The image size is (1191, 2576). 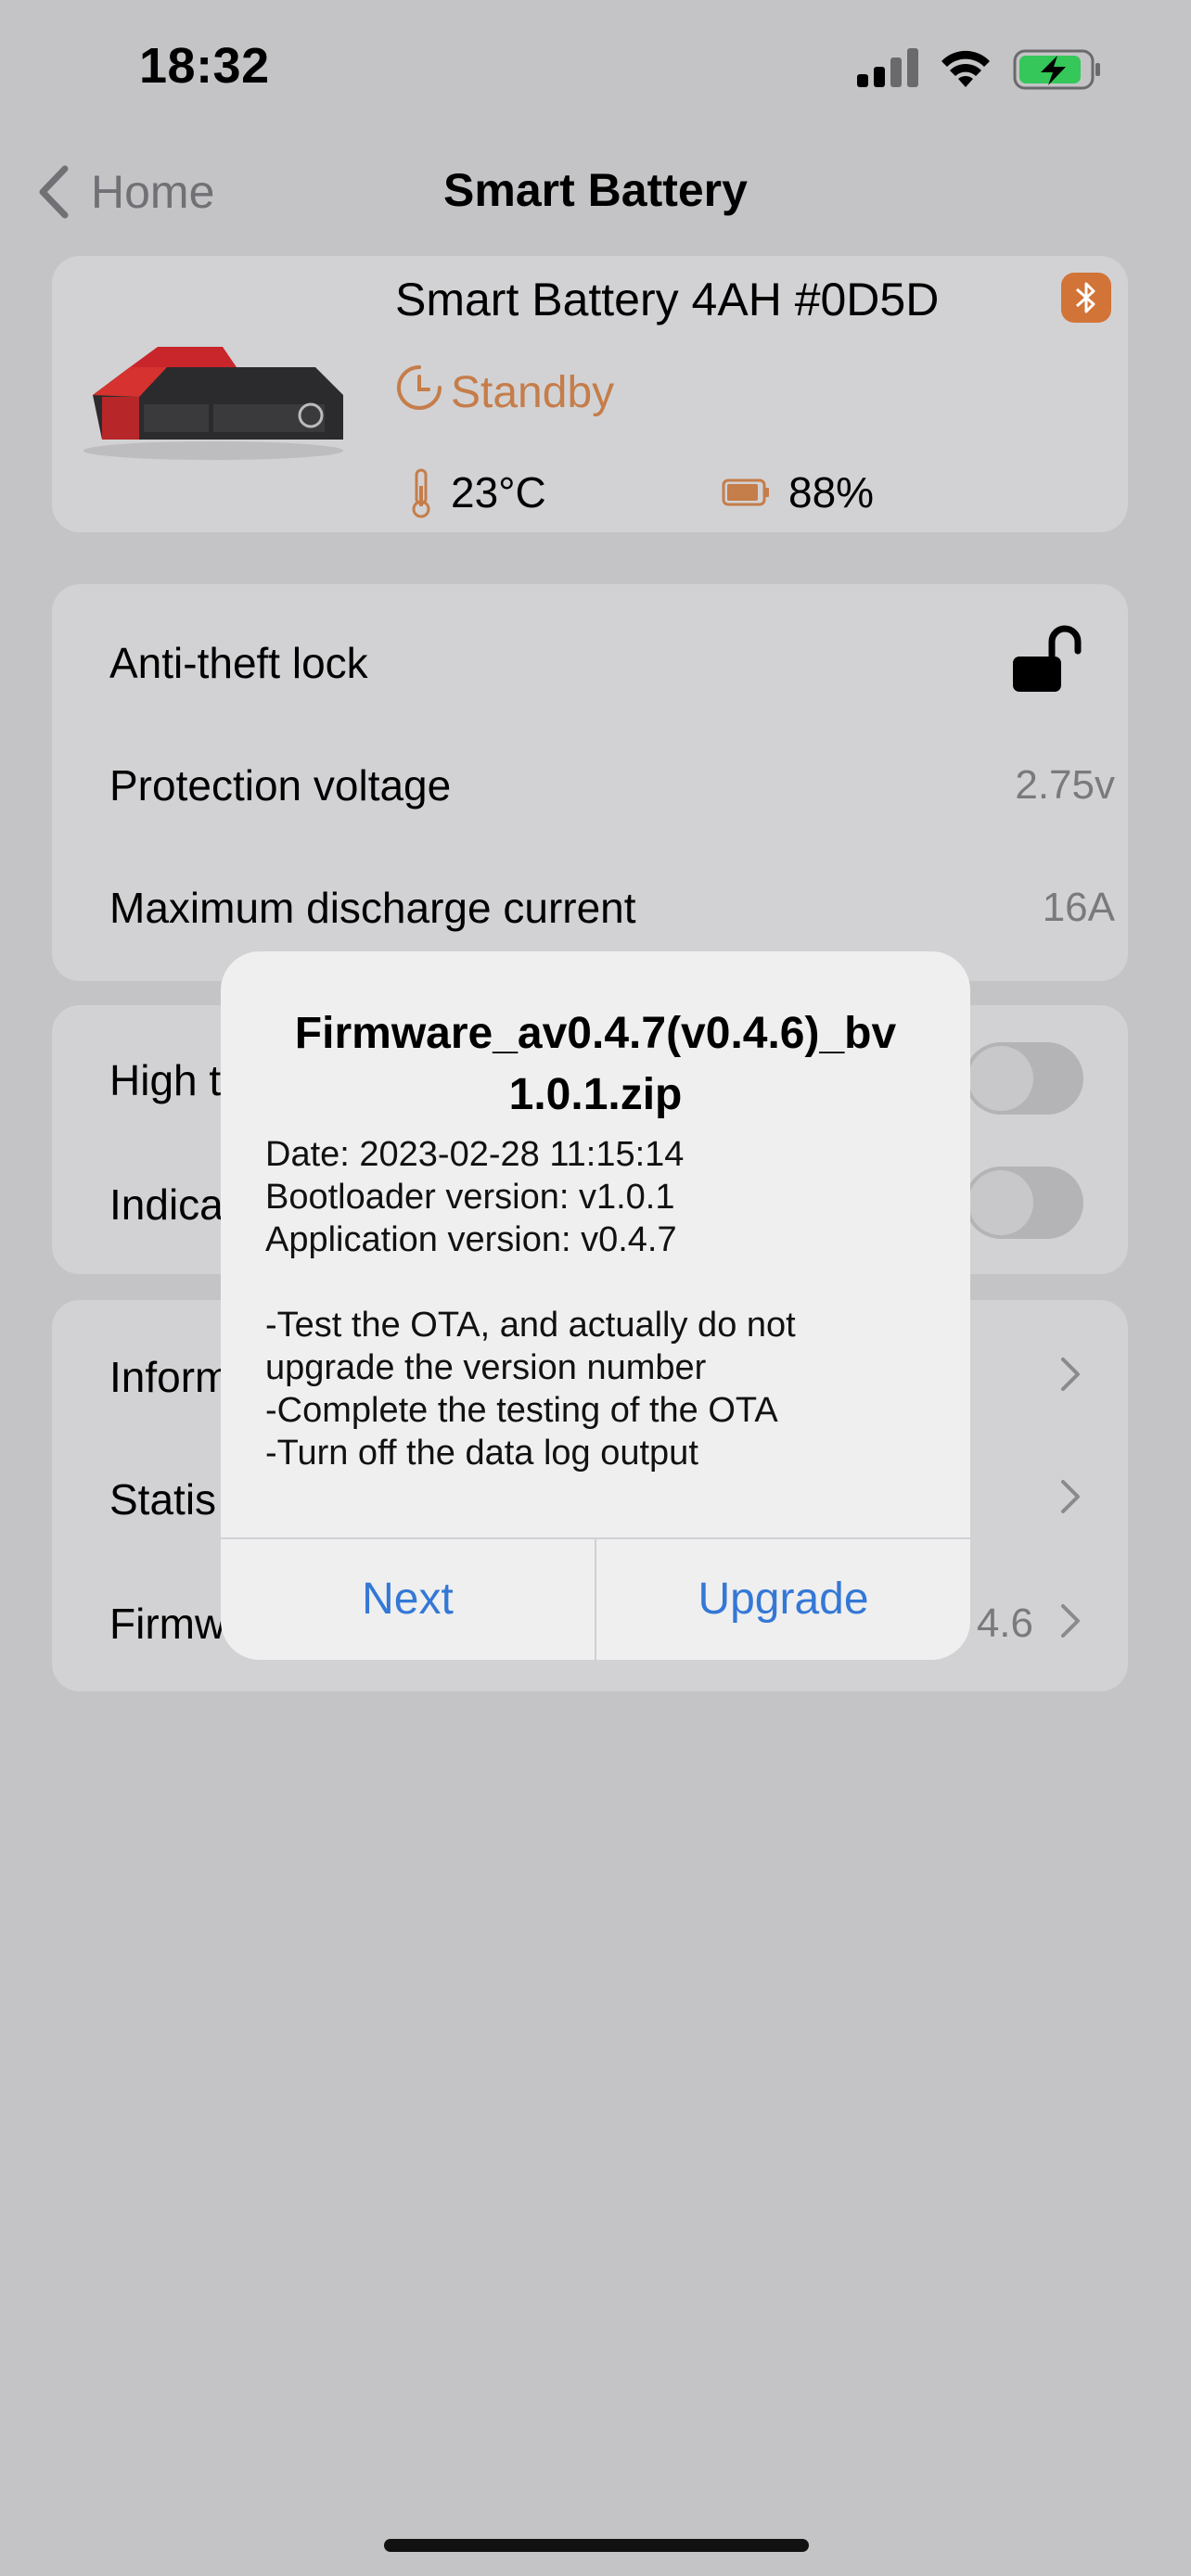 I want to click on page-title: Smart Battery, so click(x=595, y=190).